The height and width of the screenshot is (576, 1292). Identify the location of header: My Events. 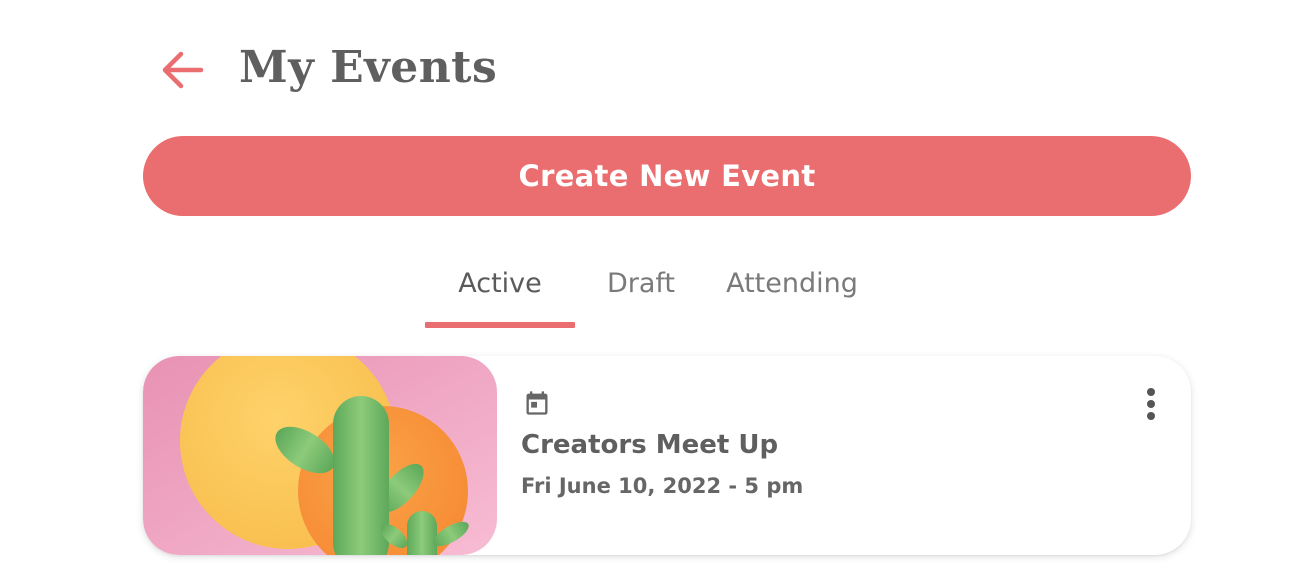
(320, 70).